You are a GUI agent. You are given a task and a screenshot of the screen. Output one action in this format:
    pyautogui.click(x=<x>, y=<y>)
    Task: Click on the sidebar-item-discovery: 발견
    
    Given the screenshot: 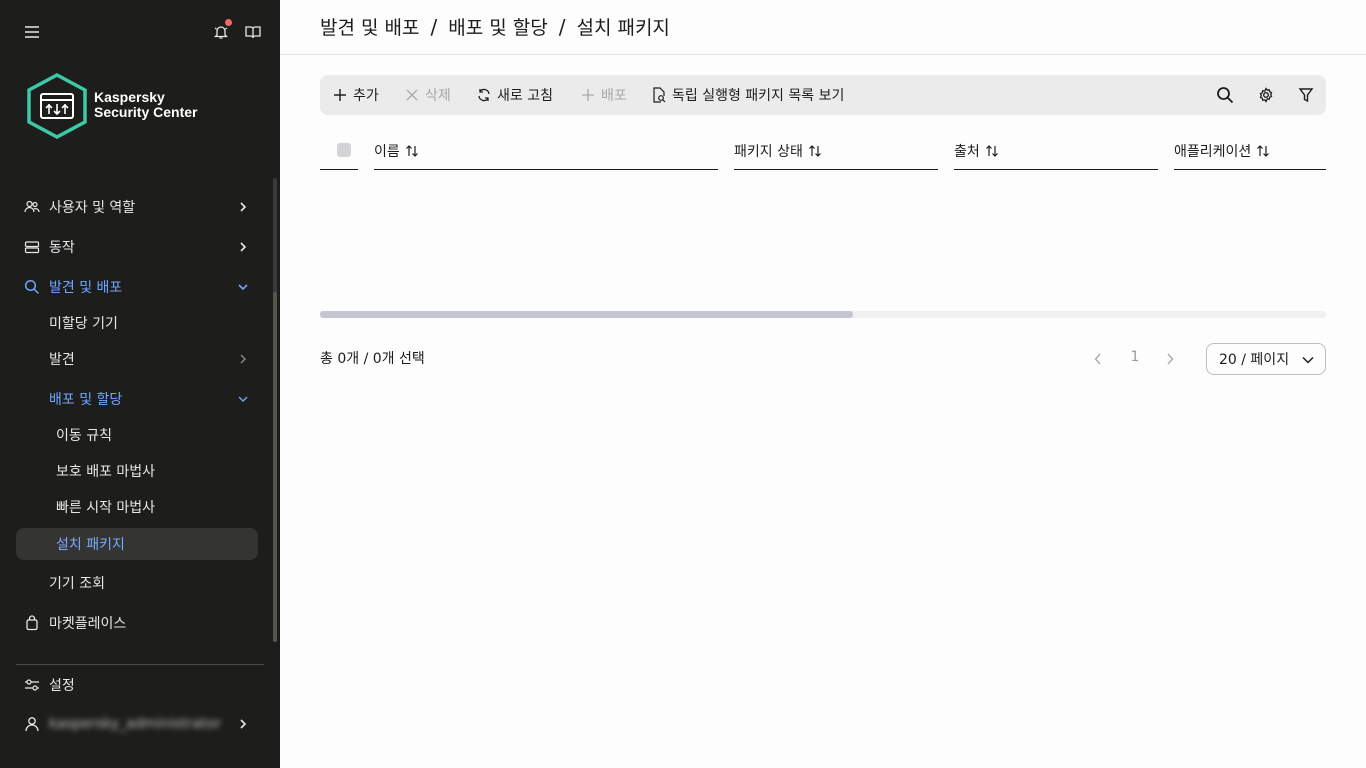 What is the action you would take?
    pyautogui.click(x=137, y=359)
    